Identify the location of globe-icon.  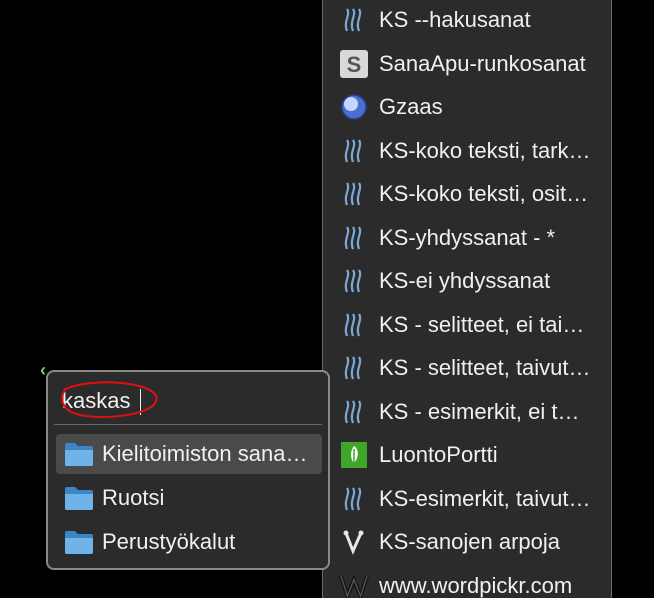
(354, 107).